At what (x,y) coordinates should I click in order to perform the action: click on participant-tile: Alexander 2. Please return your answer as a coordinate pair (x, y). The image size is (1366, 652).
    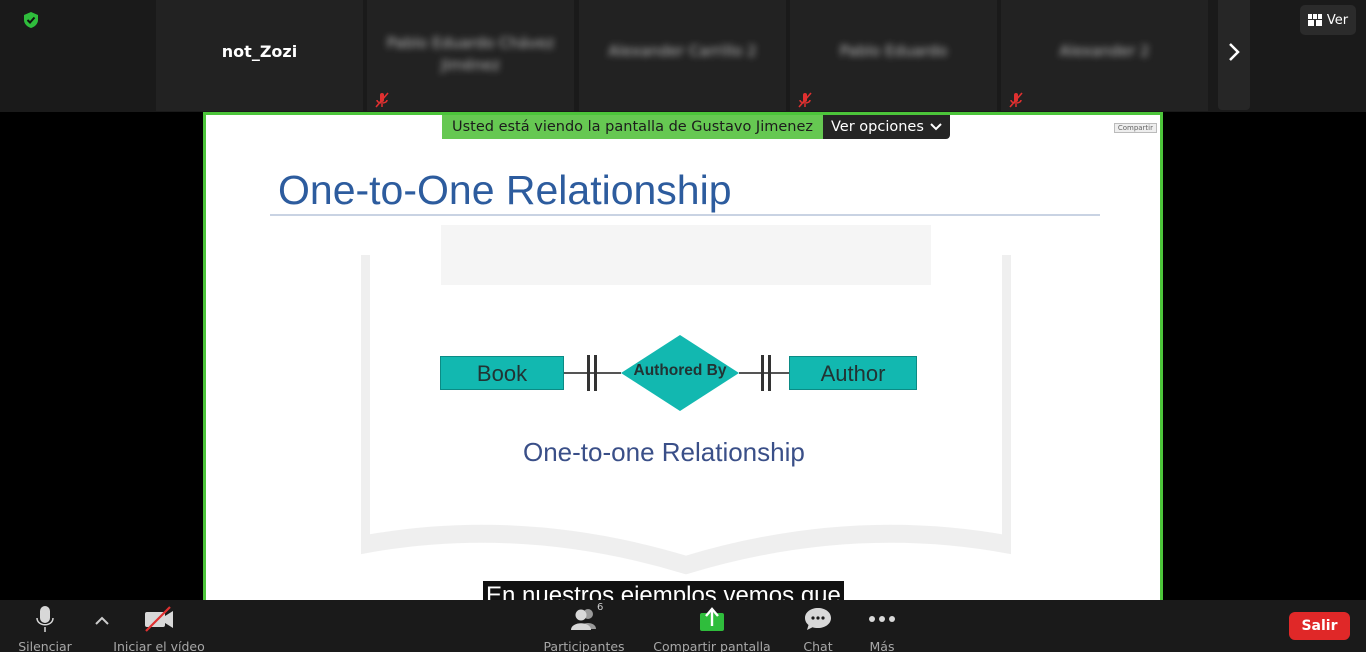
    Looking at the image, I should click on (1104, 55).